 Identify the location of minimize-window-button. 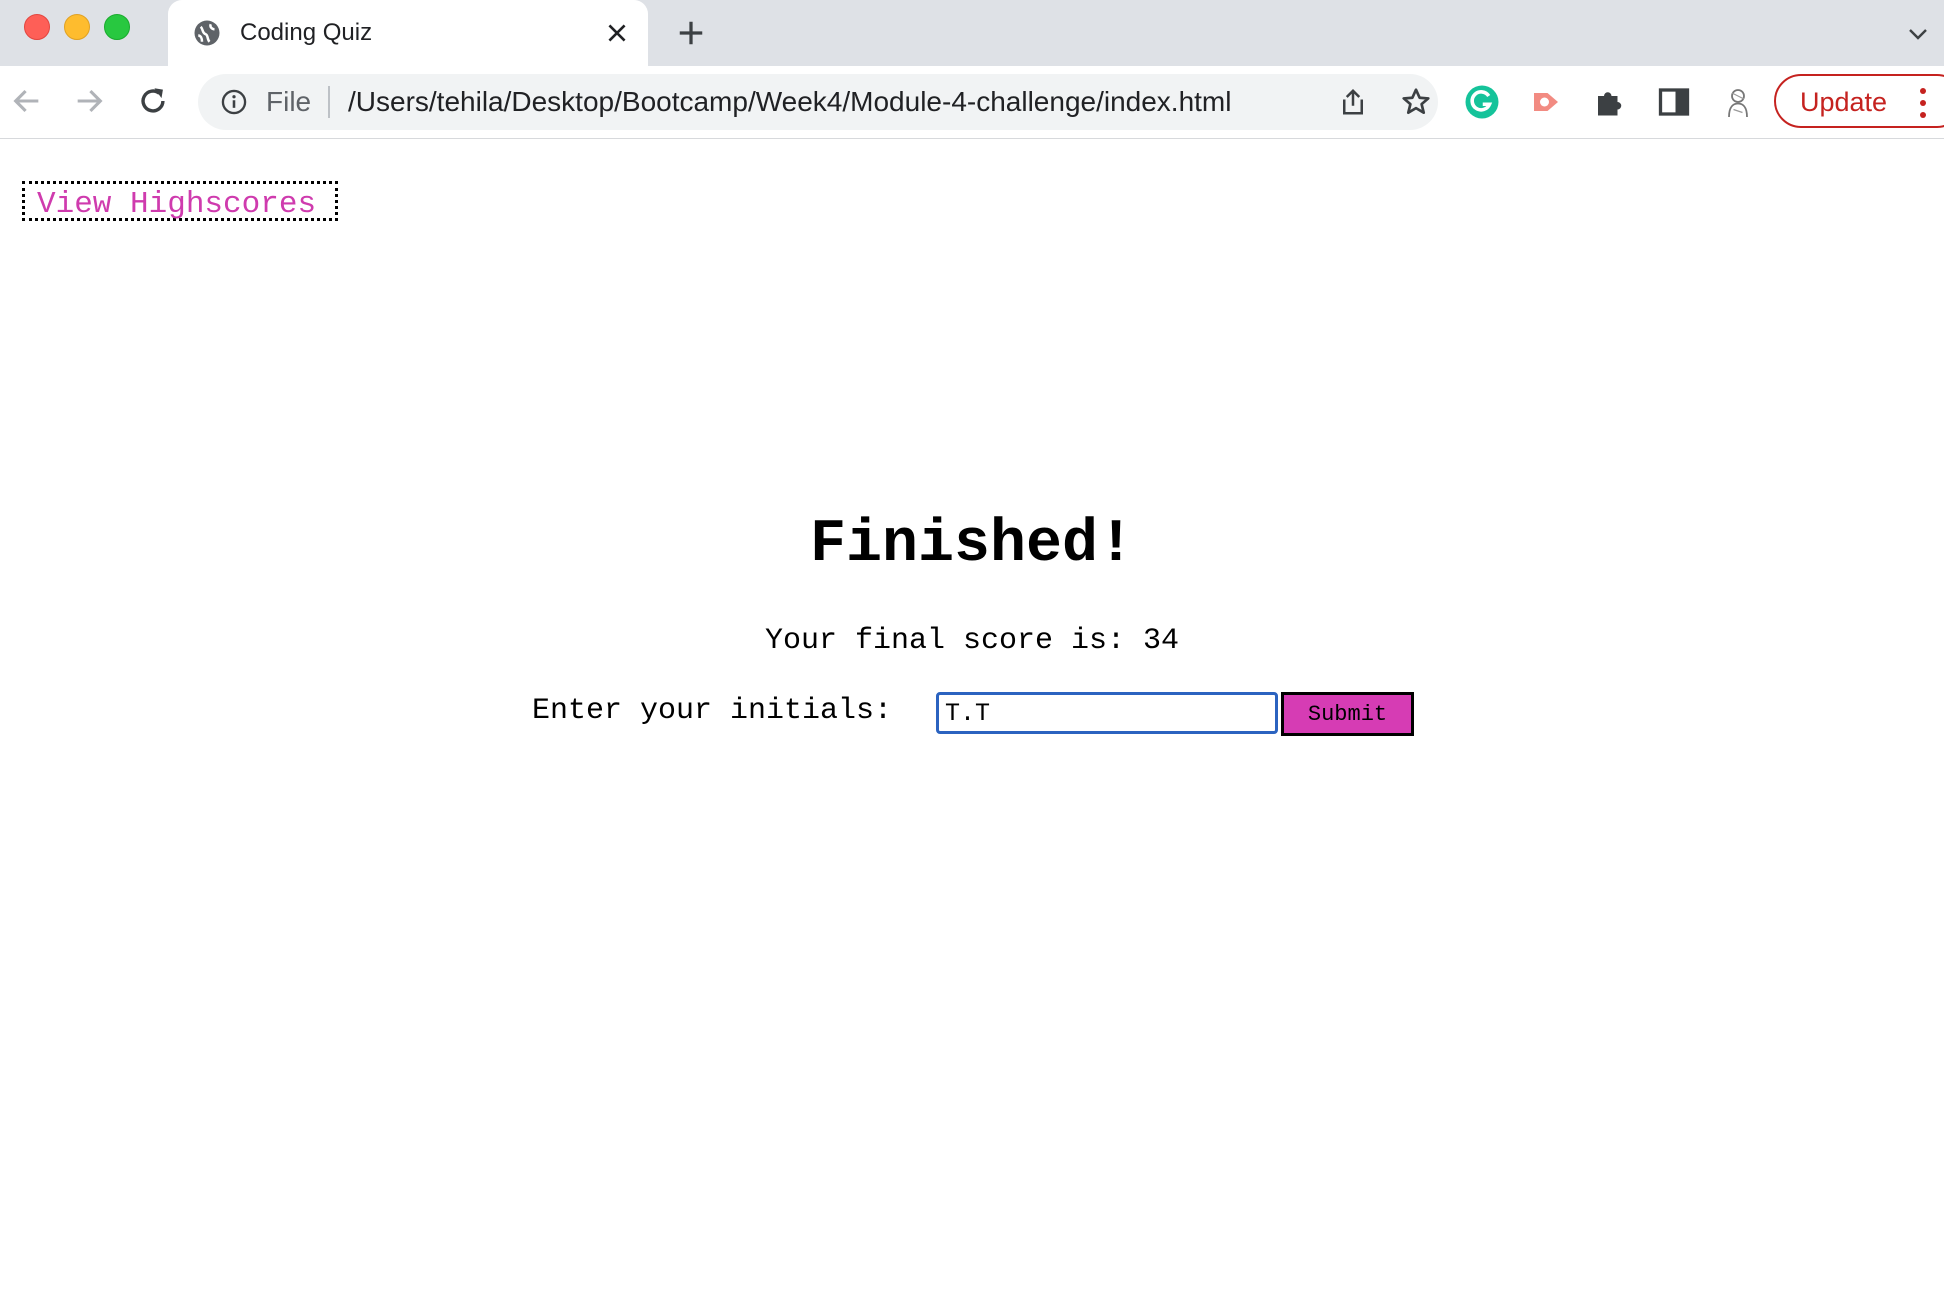
(77, 27).